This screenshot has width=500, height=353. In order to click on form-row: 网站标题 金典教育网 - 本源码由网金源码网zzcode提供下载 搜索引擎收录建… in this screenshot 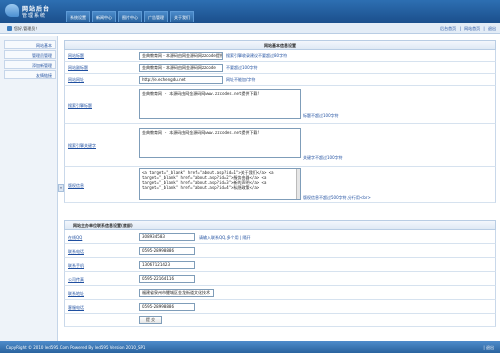, I will do `click(280, 56)`.